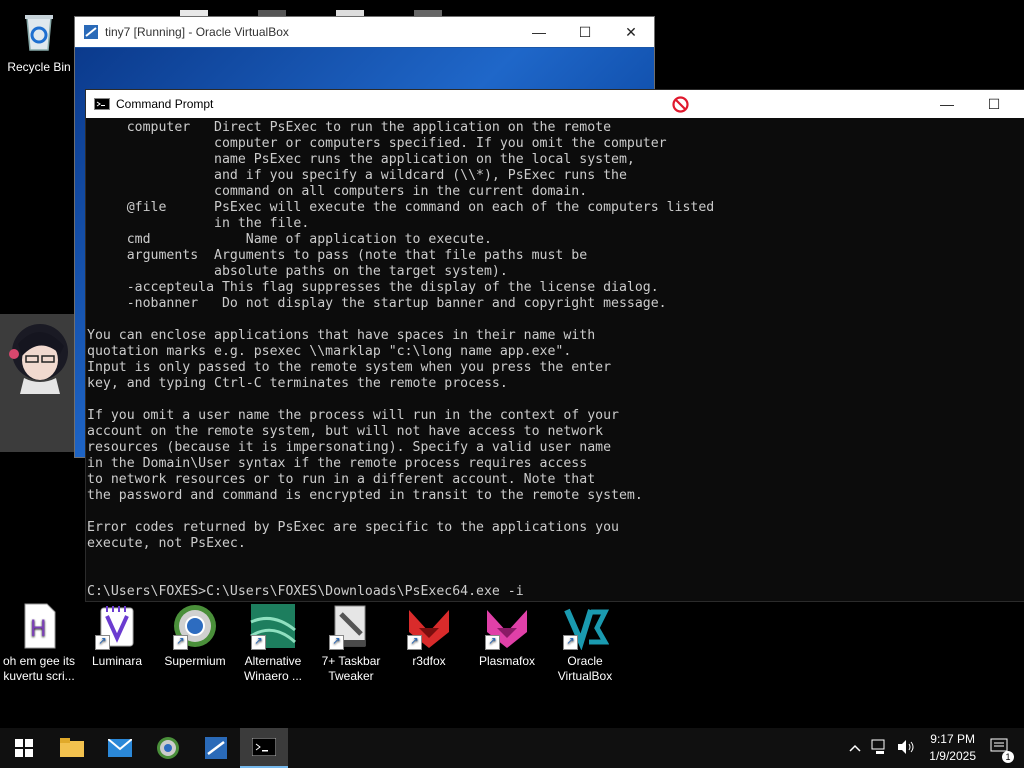 The image size is (1024, 768). What do you see at coordinates (539, 32) in the screenshot?
I see `virtualbox-minimize-button: —` at bounding box center [539, 32].